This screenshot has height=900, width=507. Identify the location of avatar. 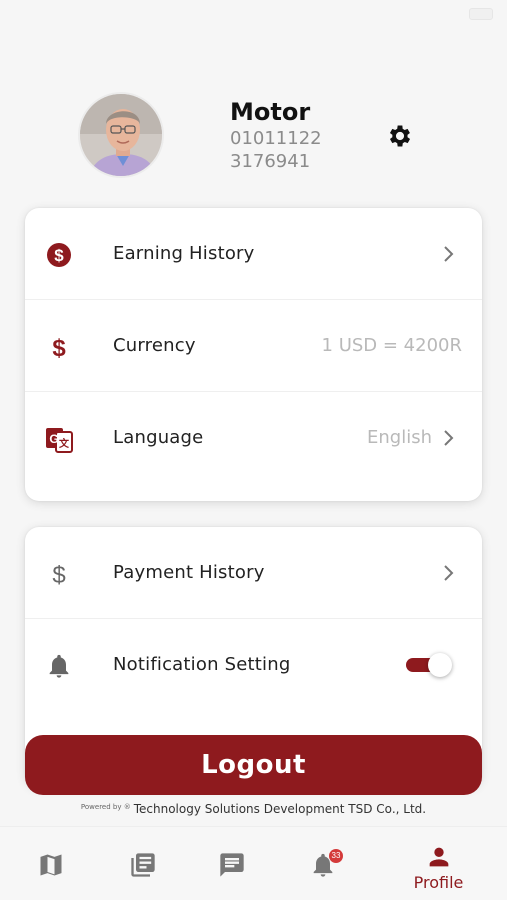
(121, 135).